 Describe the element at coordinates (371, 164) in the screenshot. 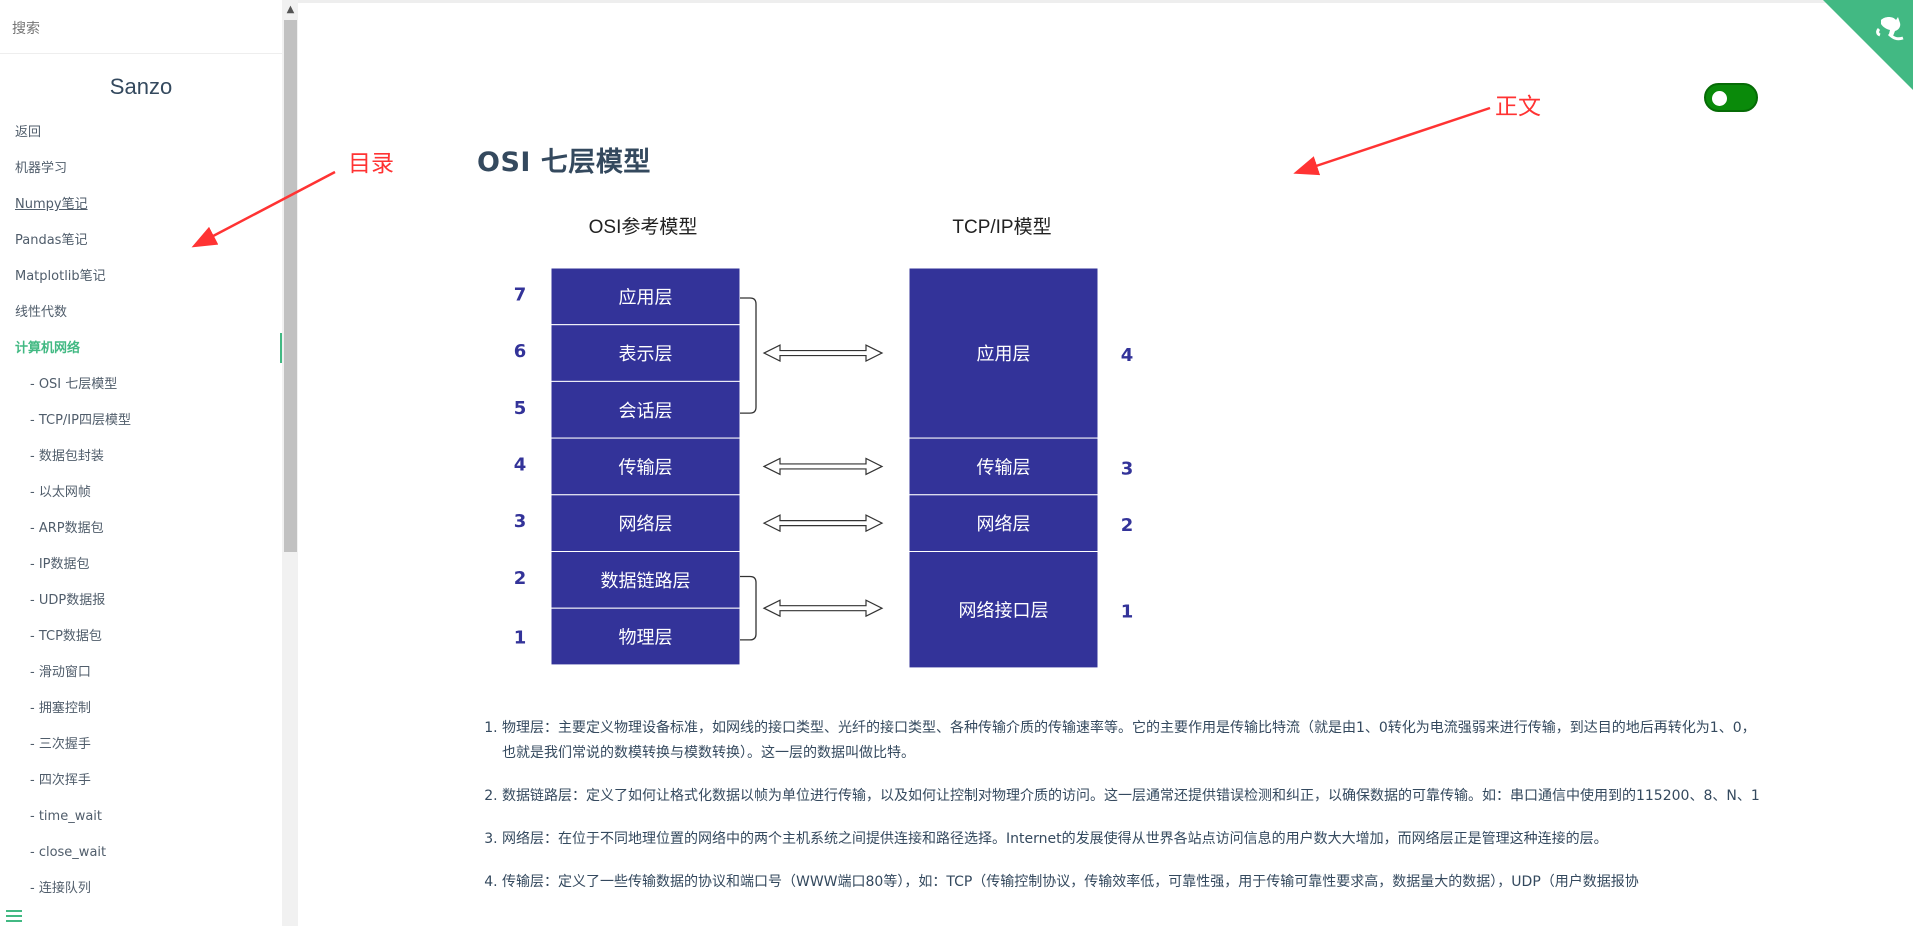

I see `toc-annotation-label: 目录` at that location.